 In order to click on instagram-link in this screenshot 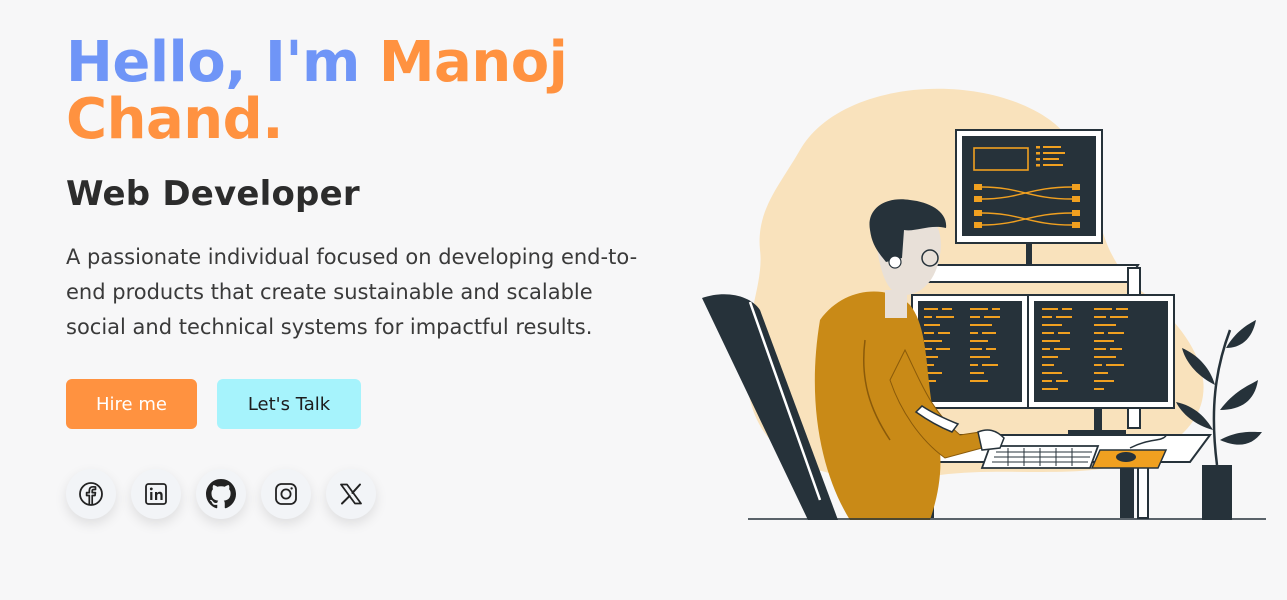, I will do `click(286, 494)`.